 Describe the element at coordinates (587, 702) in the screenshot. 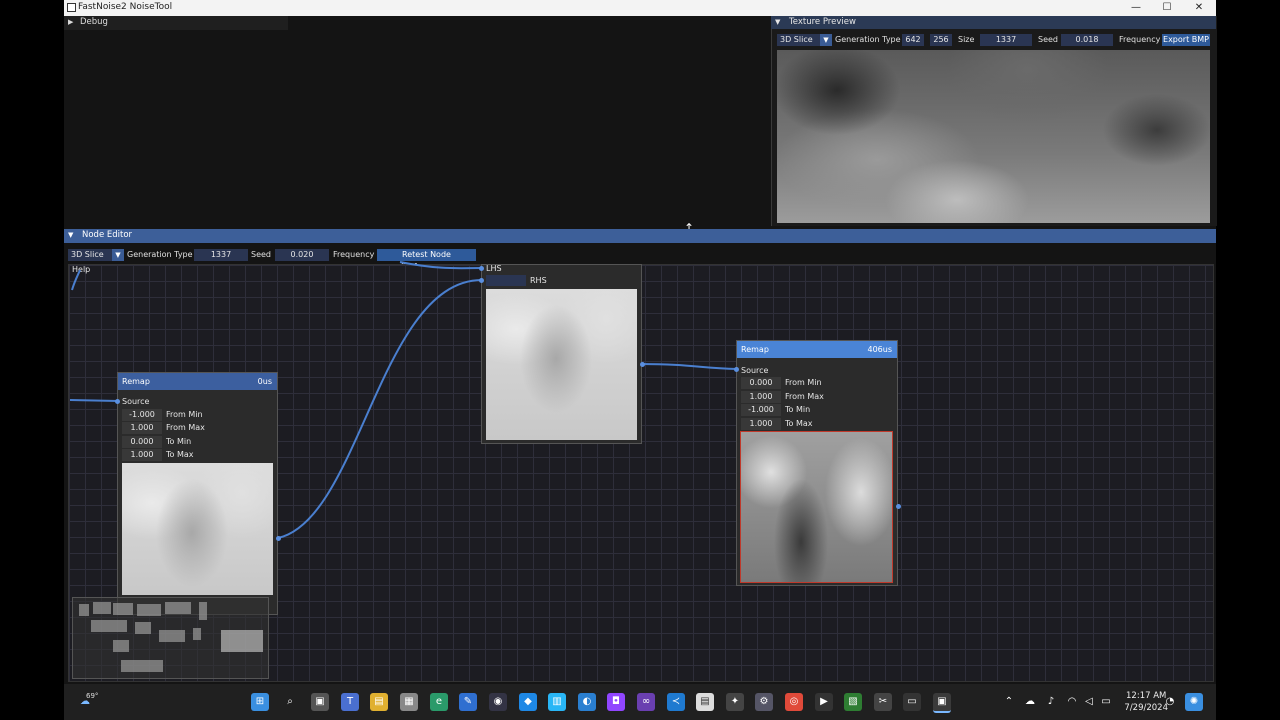

I see `edge-beta-icon: ◐` at that location.